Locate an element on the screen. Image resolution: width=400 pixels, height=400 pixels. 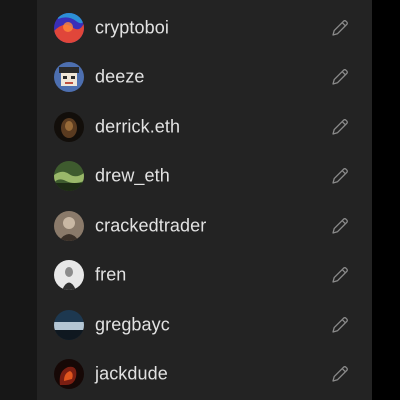
username-label: drew_eth is located at coordinates (132, 175).